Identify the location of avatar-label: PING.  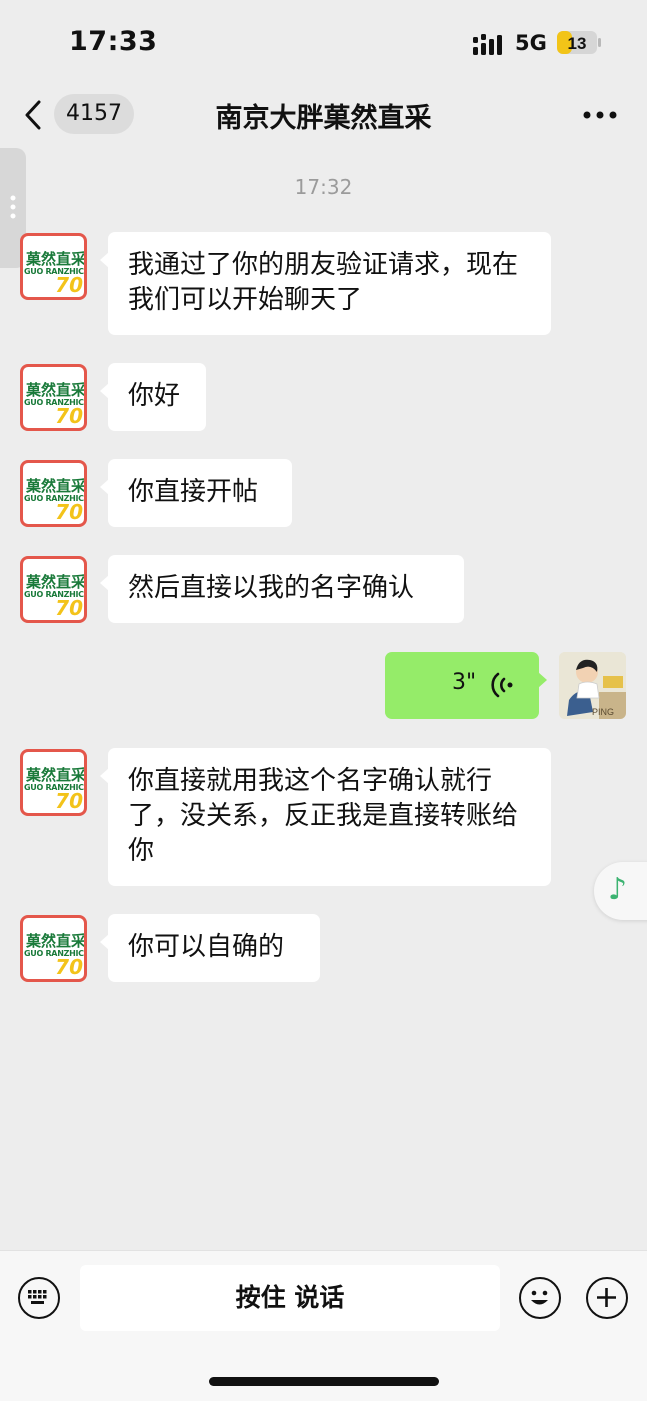
(603, 712).